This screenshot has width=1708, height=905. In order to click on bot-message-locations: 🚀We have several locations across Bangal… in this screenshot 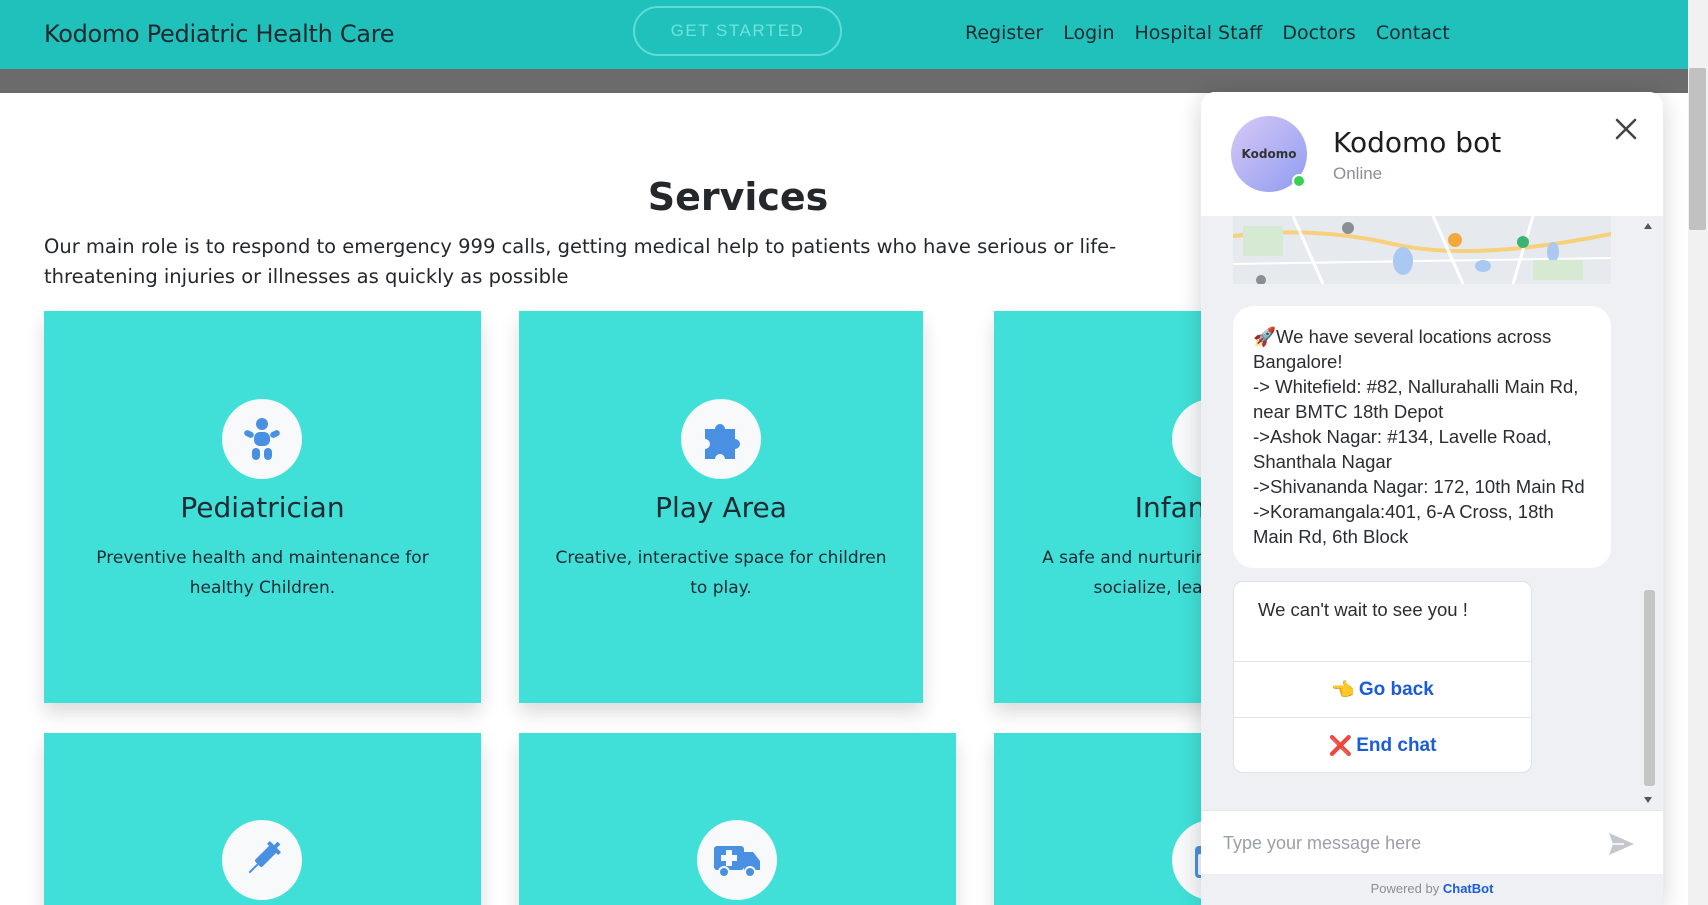, I will do `click(1422, 437)`.